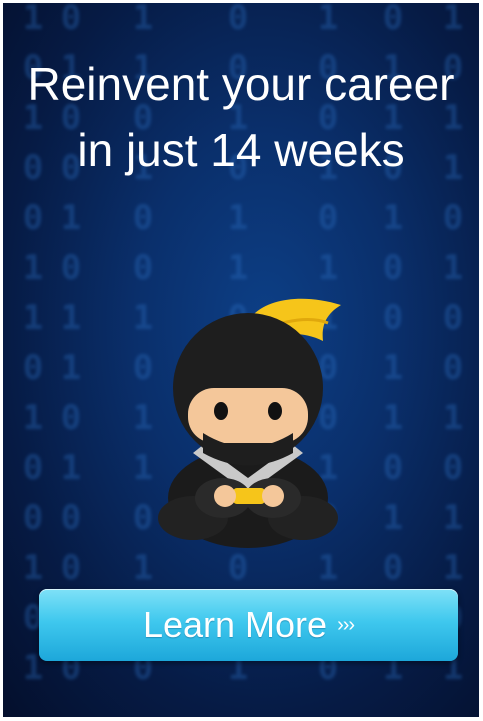  I want to click on learn-more-button: Learn More ›››, so click(248, 625).